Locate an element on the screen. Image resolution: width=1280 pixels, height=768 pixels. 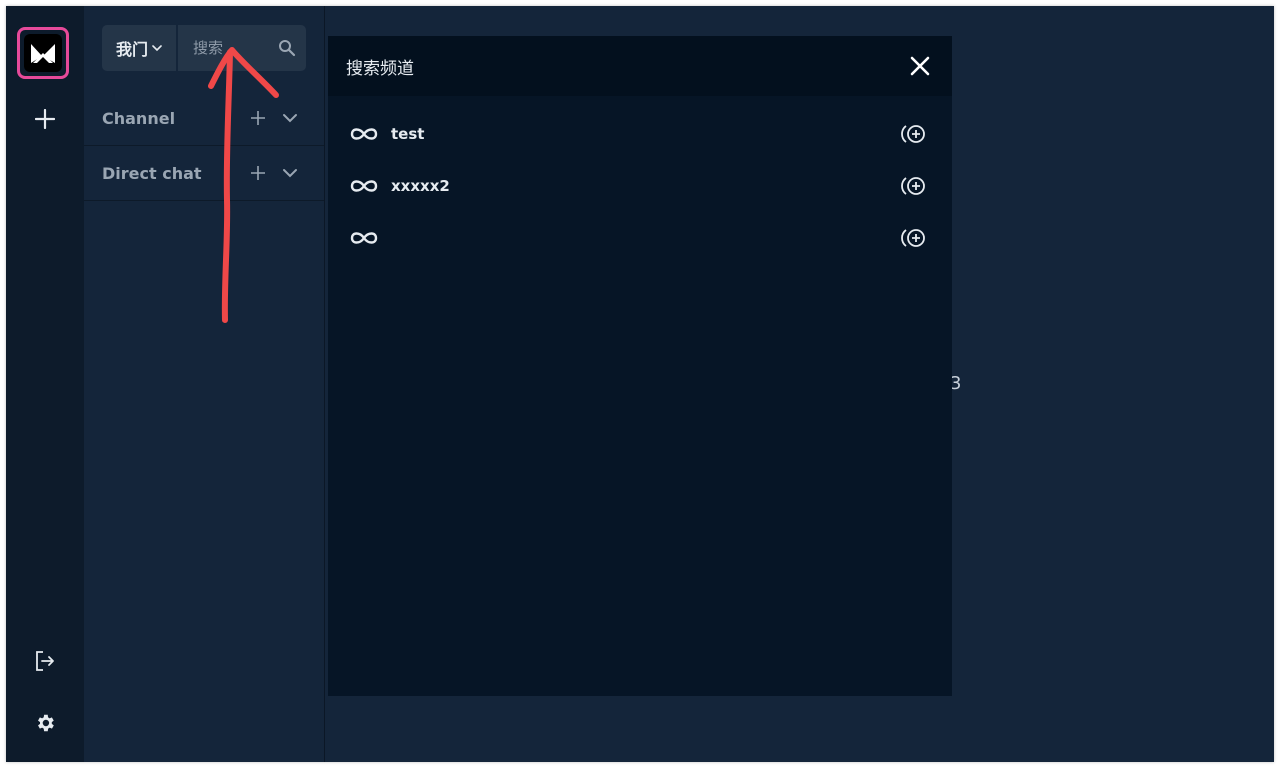
search-result-row: test is located at coordinates (640, 134).